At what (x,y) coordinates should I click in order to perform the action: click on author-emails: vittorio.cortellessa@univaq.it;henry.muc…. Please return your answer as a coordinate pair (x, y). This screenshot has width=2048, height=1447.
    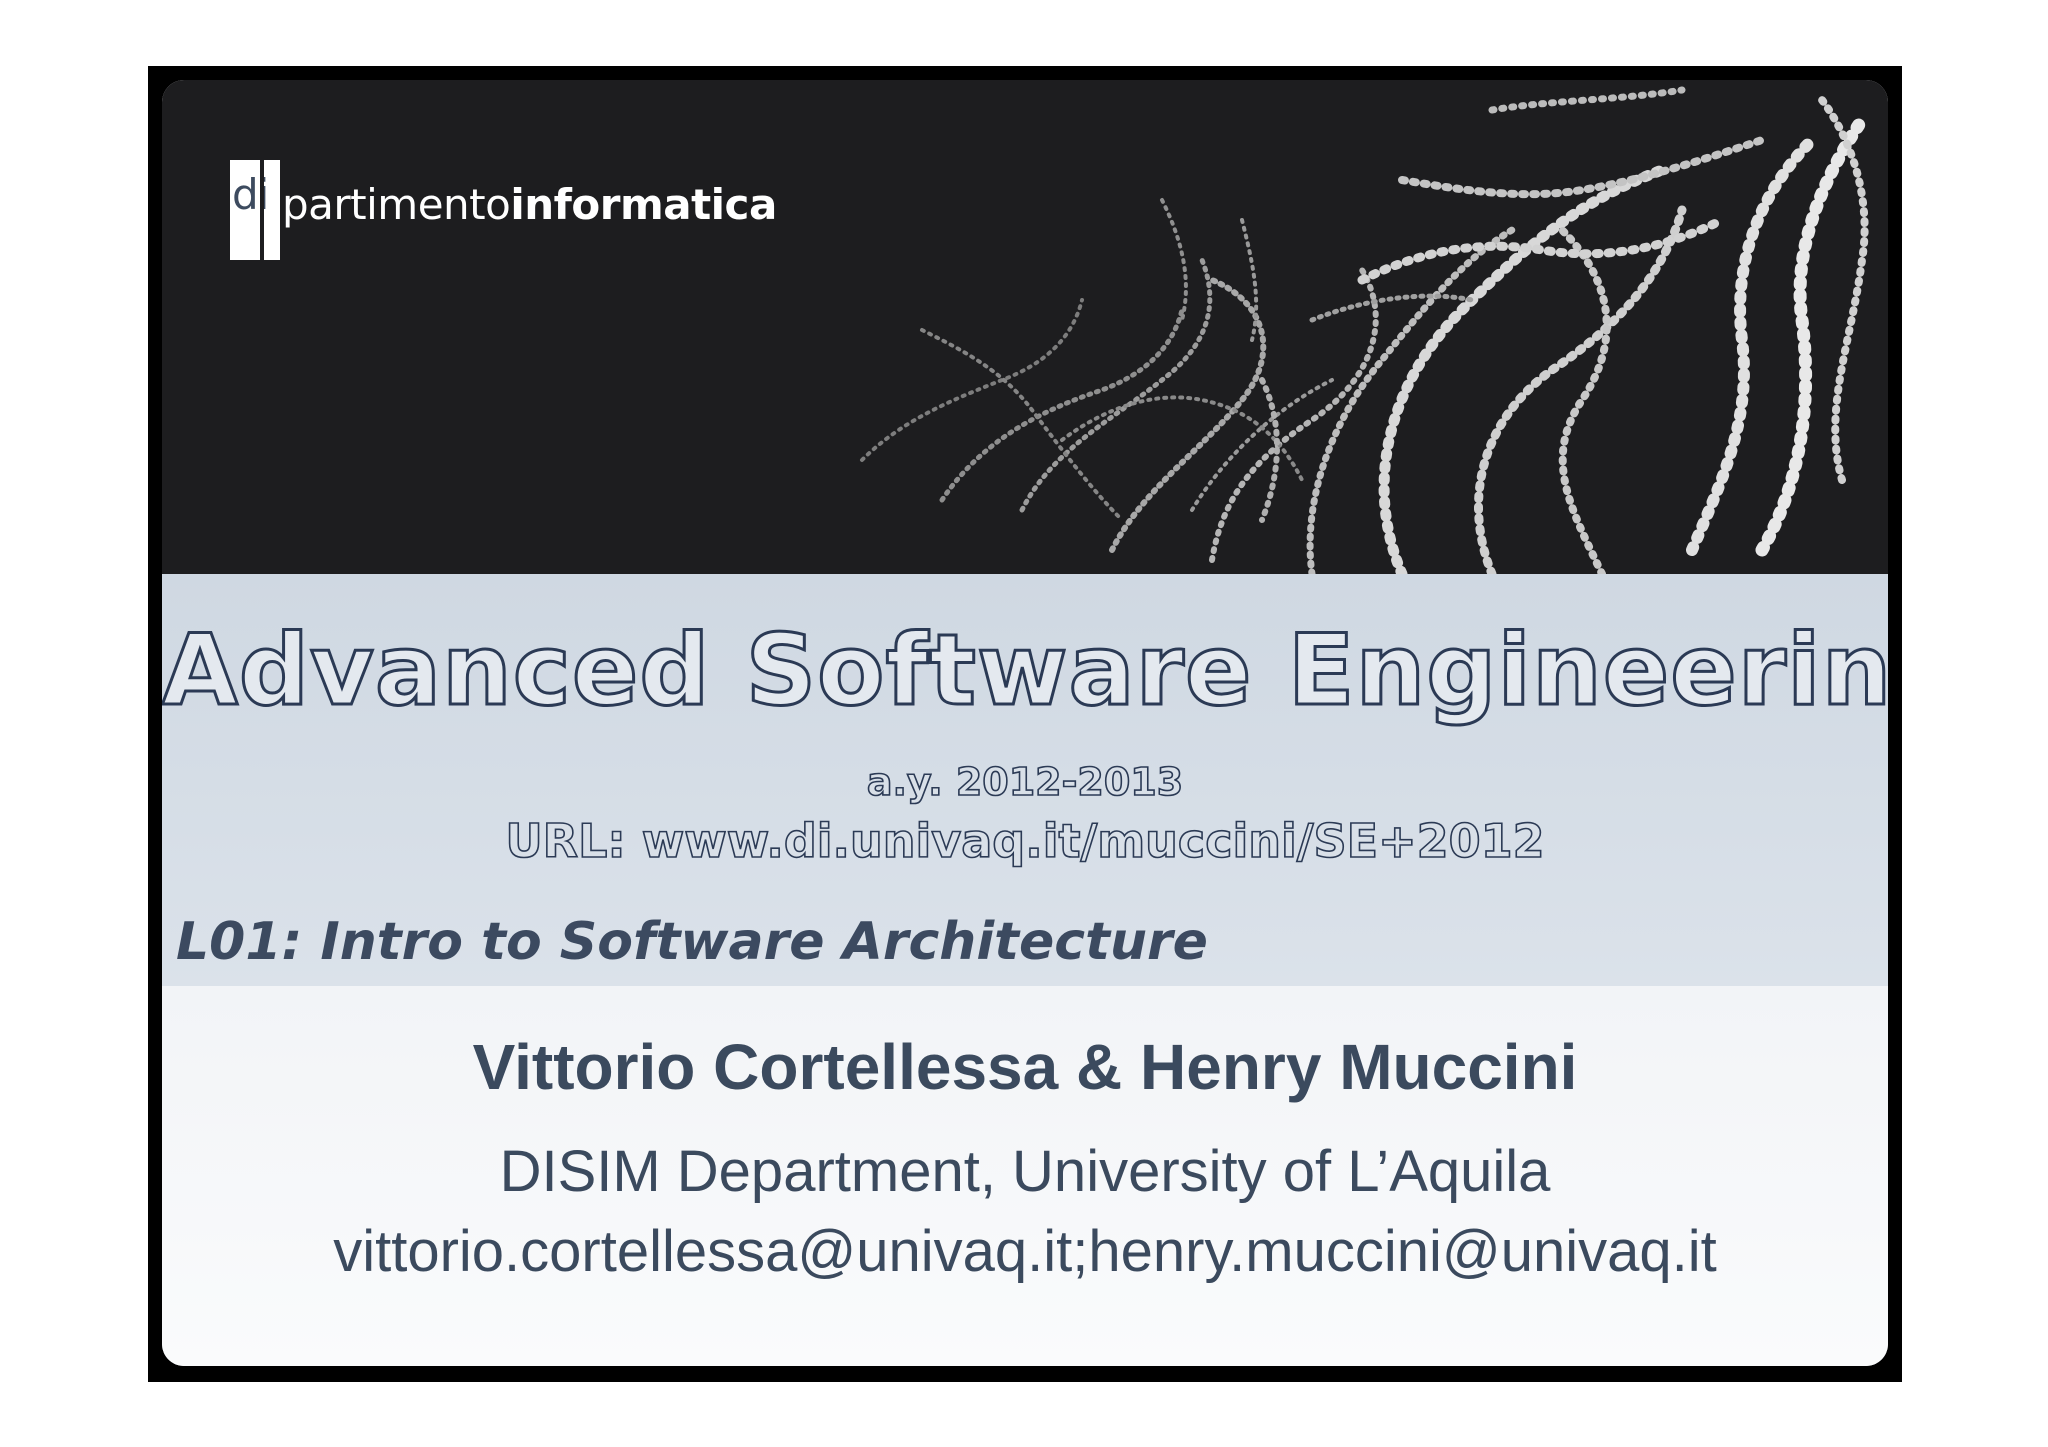
    Looking at the image, I should click on (1025, 1251).